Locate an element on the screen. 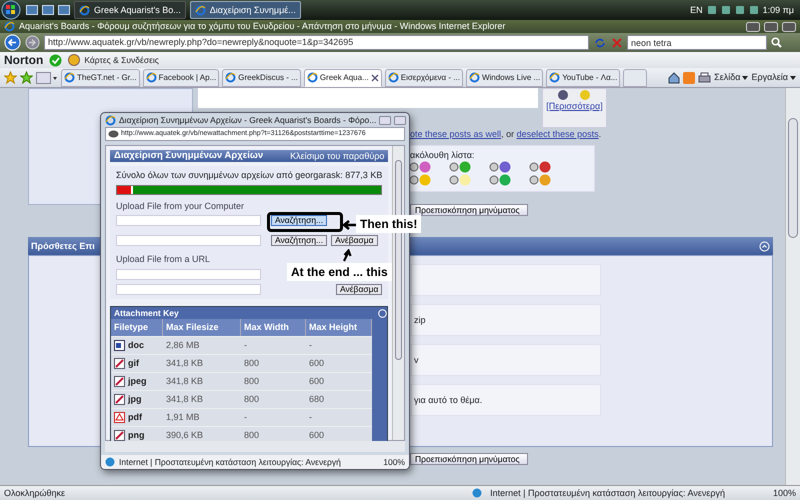  table-cell: pdf is located at coordinates (135, 418).